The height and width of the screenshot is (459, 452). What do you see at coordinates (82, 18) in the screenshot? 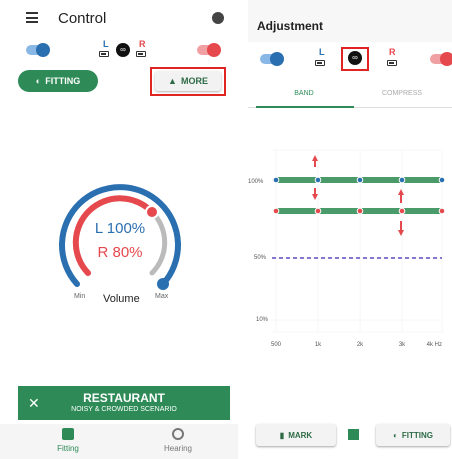
I see `page-title: Control` at bounding box center [82, 18].